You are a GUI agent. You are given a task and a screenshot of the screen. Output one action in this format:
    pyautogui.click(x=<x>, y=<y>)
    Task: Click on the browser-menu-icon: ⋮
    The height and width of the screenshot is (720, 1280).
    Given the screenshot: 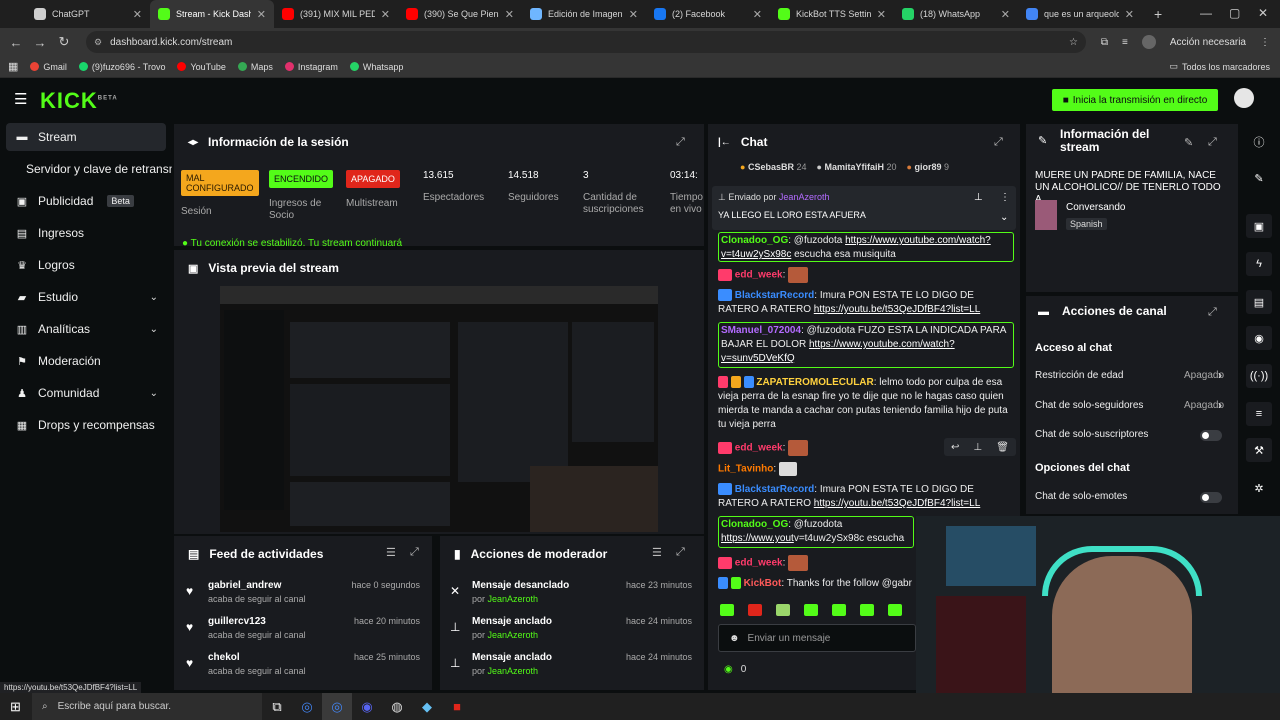 What is the action you would take?
    pyautogui.click(x=1265, y=42)
    